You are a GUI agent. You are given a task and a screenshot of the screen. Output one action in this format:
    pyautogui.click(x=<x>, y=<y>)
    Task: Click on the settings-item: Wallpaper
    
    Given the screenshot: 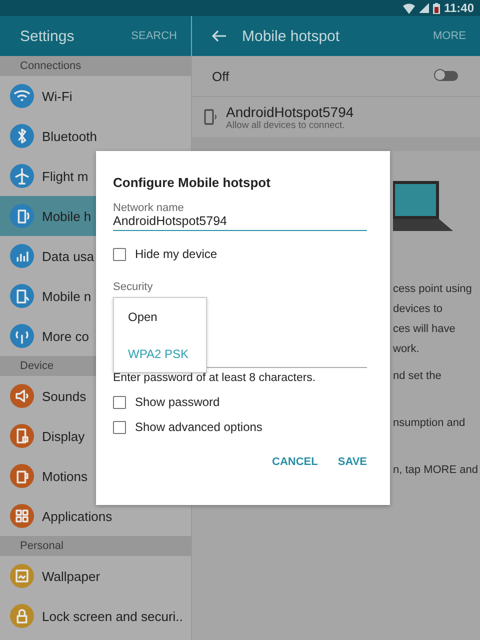 What is the action you would take?
    pyautogui.click(x=95, y=576)
    